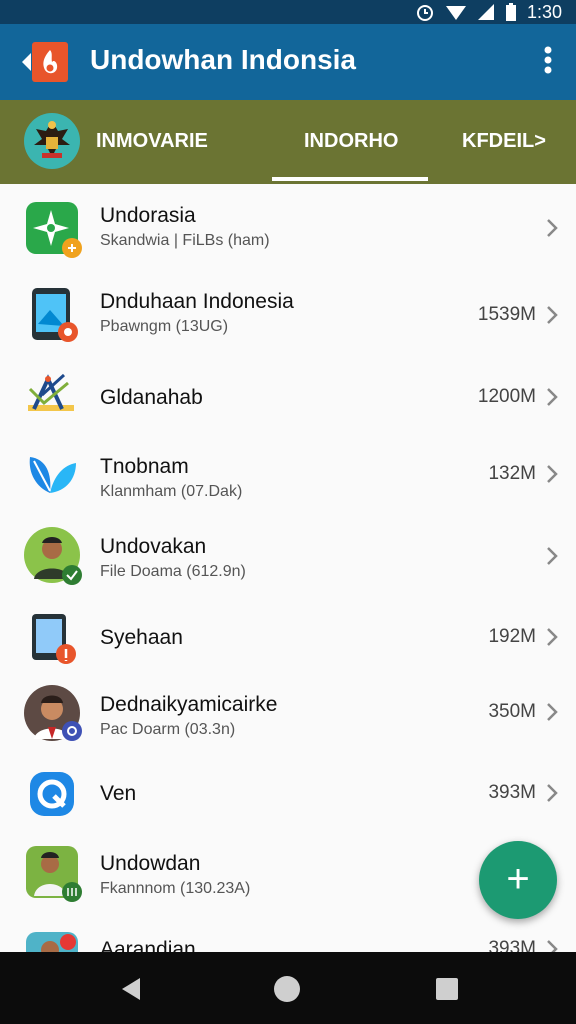 The width and height of the screenshot is (576, 1024). Describe the element at coordinates (518, 880) in the screenshot. I see `add-fab-button: +` at that location.